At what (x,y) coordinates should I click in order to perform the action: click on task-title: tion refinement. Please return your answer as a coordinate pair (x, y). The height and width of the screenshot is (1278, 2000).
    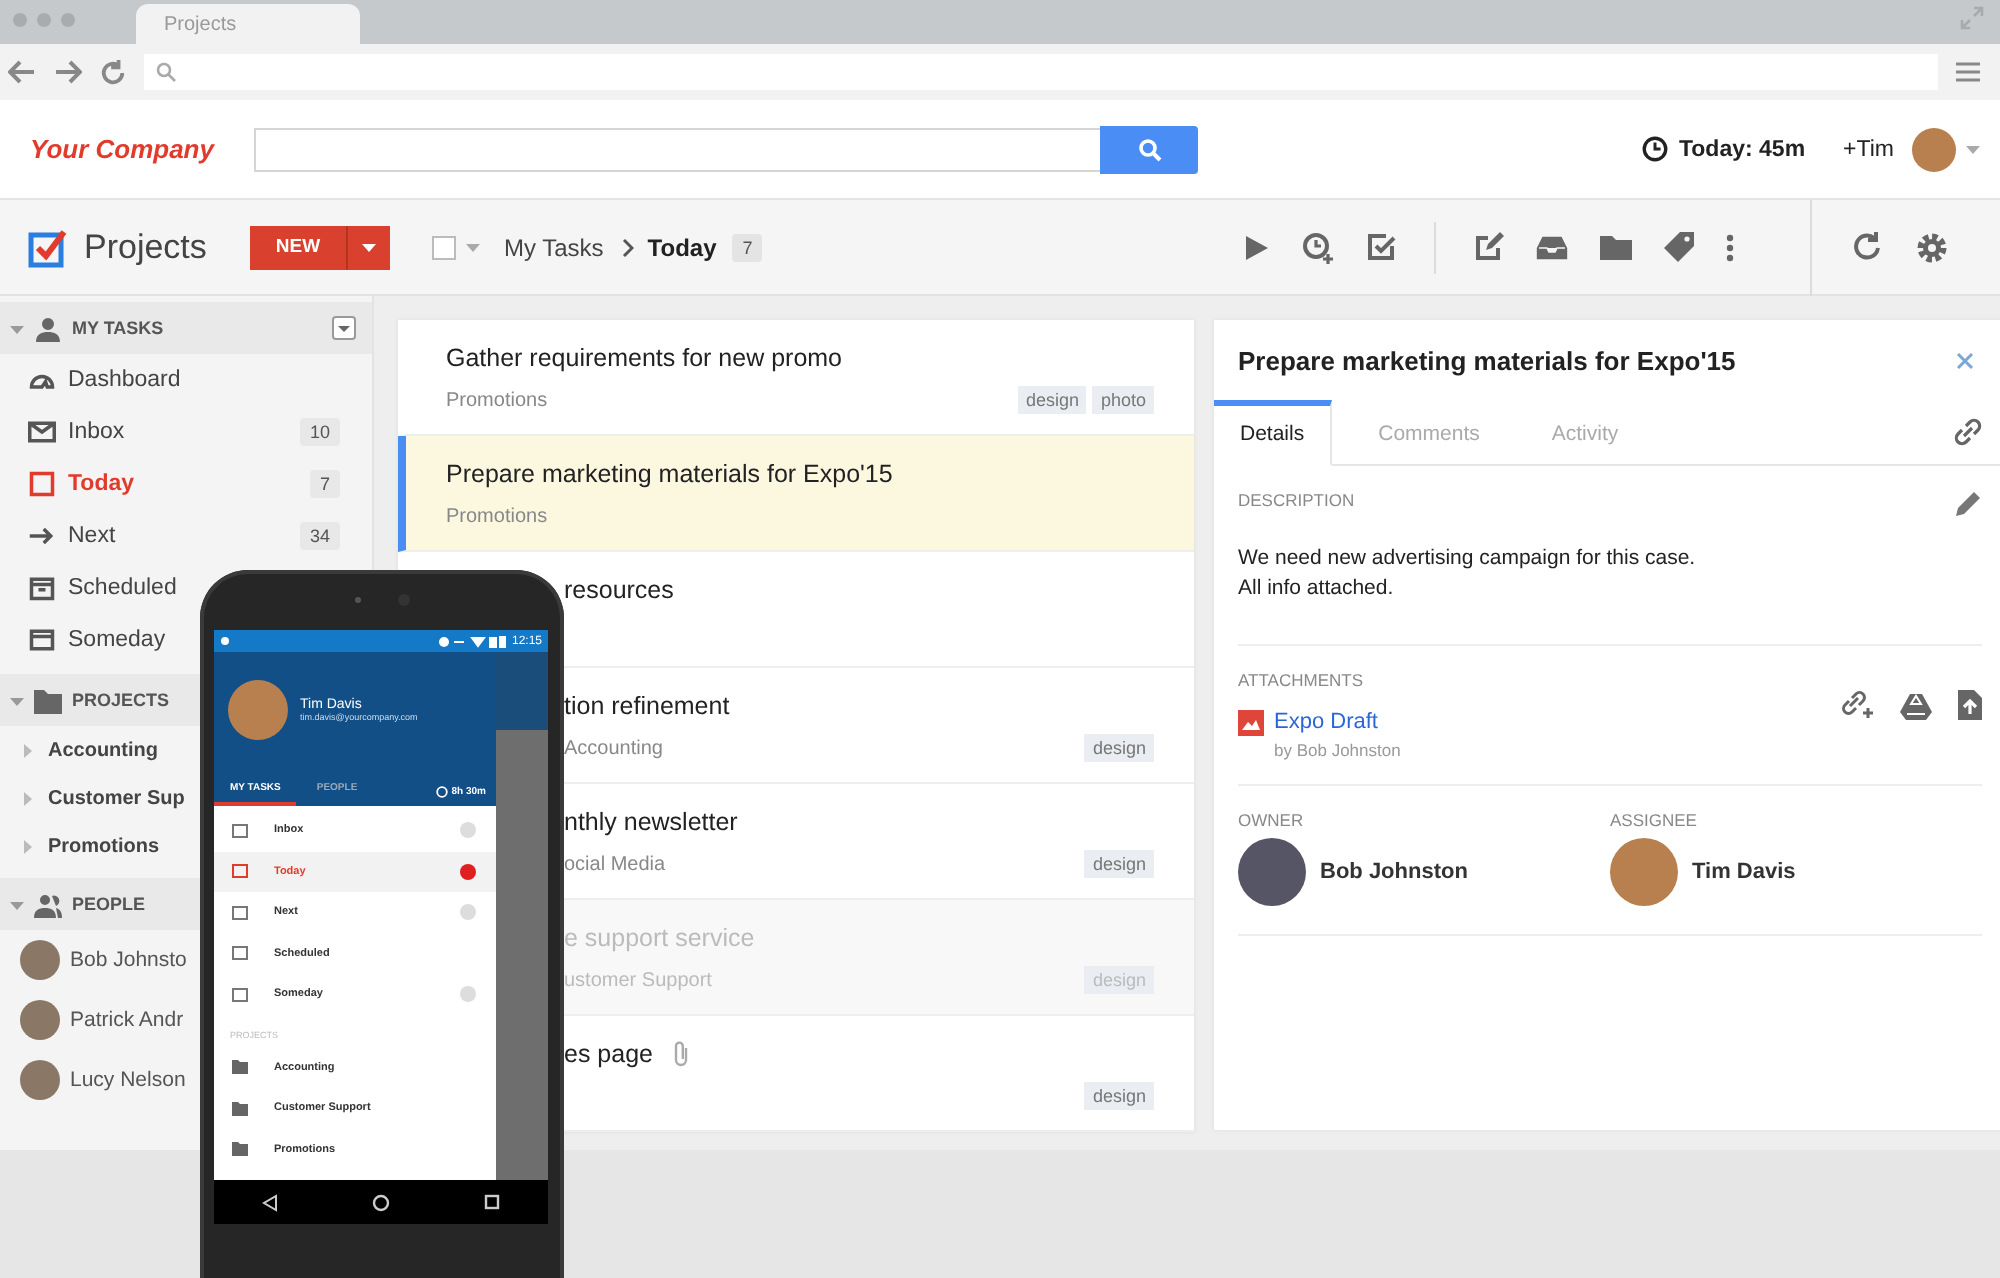
    Looking at the image, I should click on (647, 705).